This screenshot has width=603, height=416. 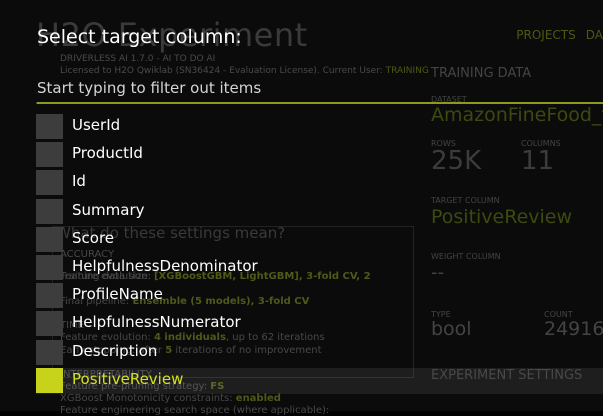 What do you see at coordinates (139, 37) in the screenshot?
I see `dialog-title: Select target column:` at bounding box center [139, 37].